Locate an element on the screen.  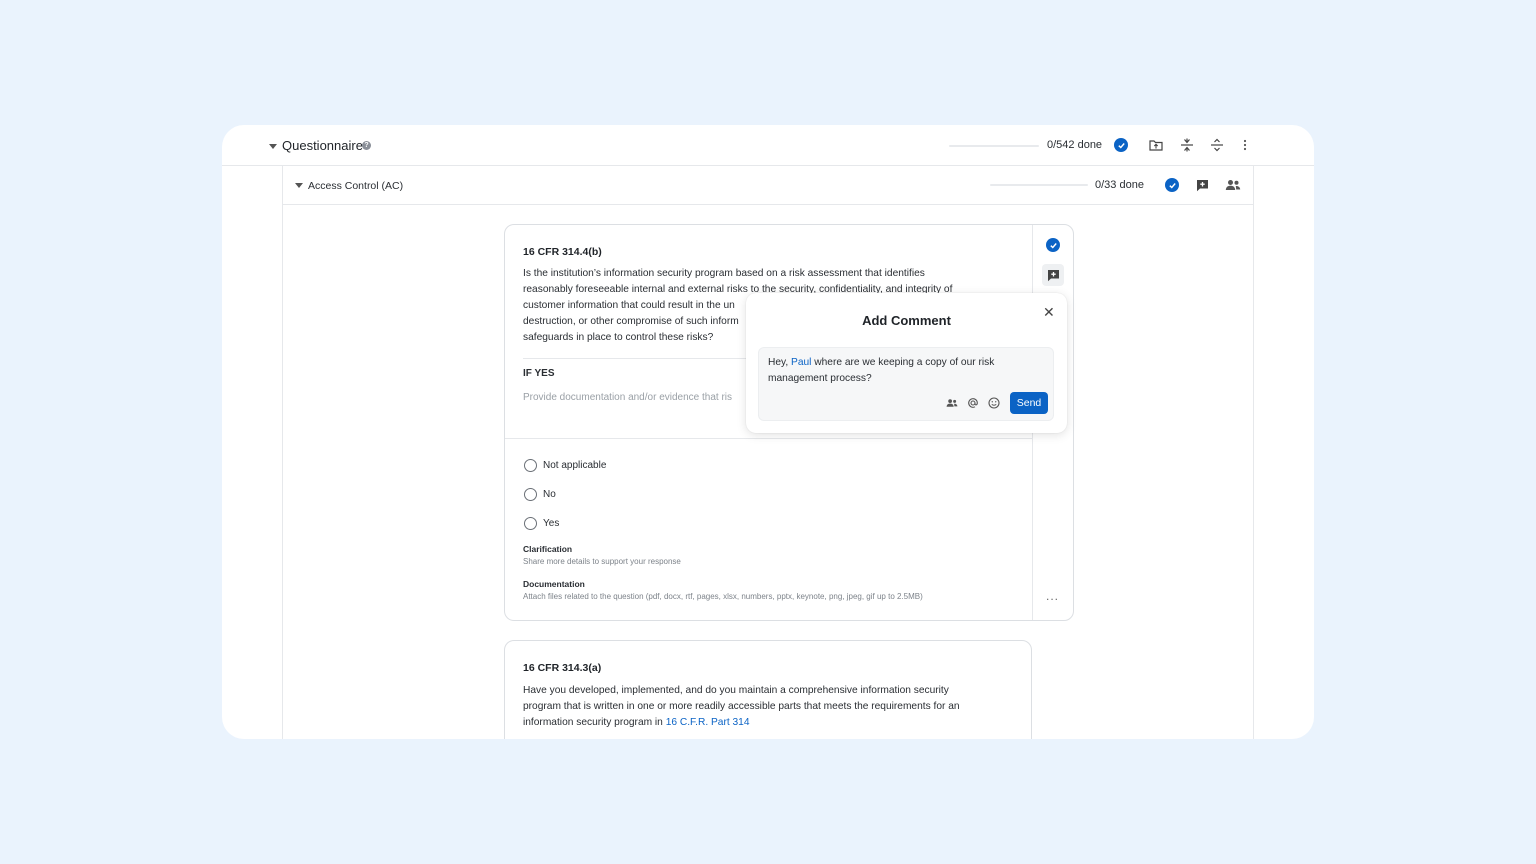
option-not-applicable: Not applicable is located at coordinates (565, 465).